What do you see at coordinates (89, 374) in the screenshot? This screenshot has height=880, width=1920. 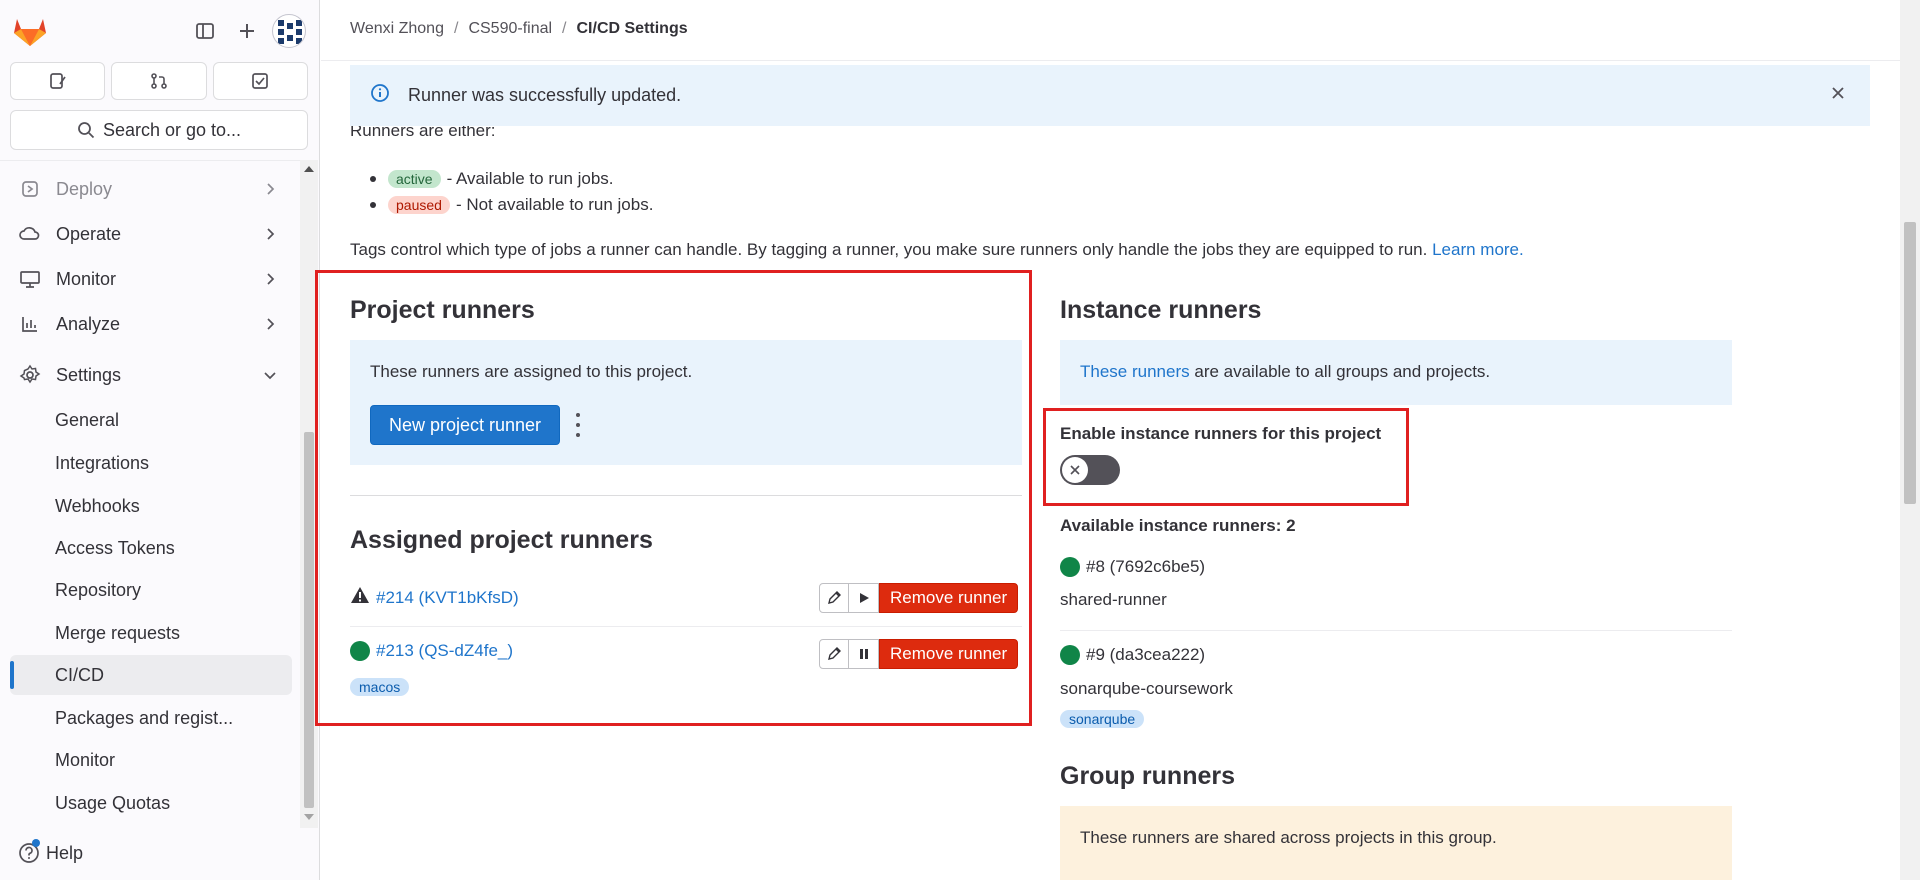 I see `sidebar-item-label: Settings` at bounding box center [89, 374].